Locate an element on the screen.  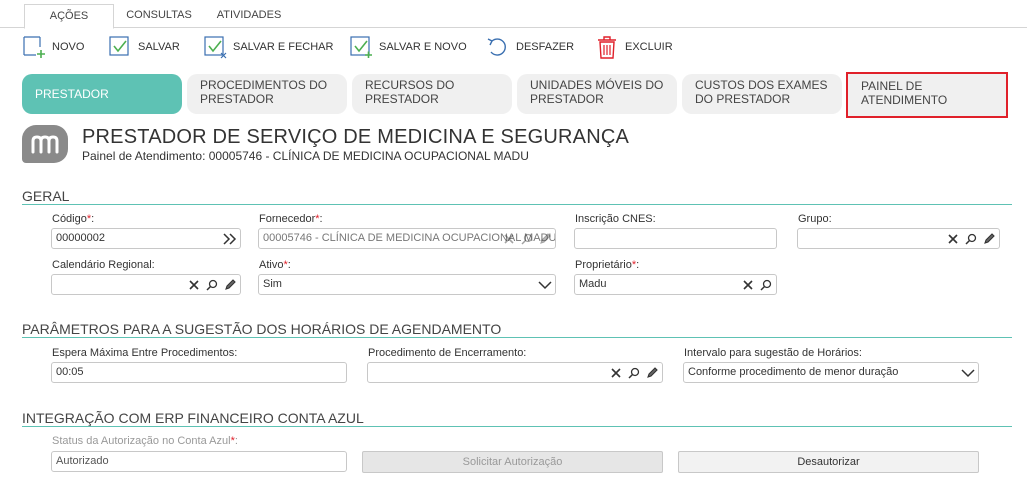
salvar-fechar-label: SALVAR E FECHAR is located at coordinates (283, 47).